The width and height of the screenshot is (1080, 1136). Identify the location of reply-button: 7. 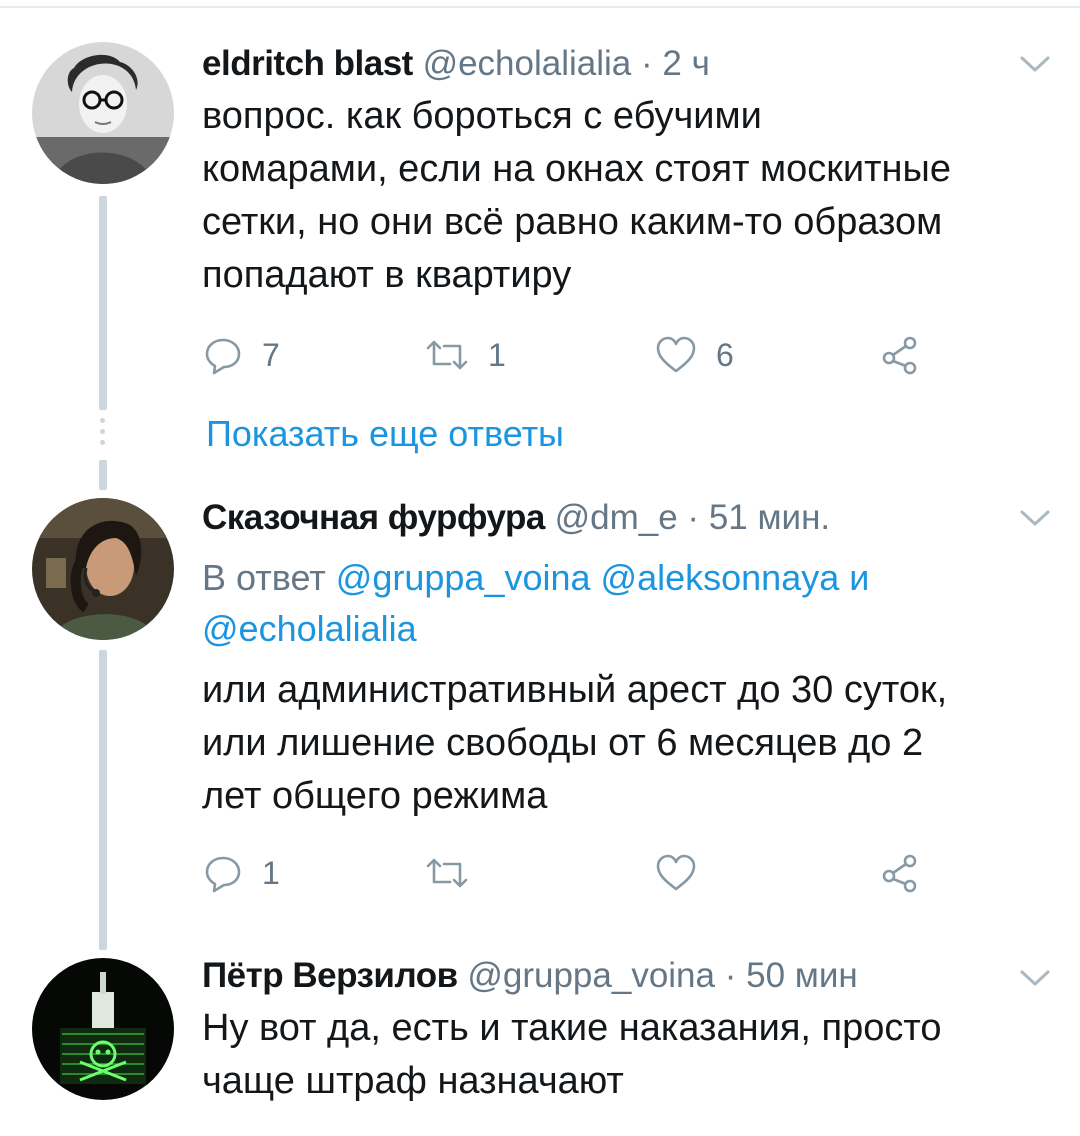
(241, 355).